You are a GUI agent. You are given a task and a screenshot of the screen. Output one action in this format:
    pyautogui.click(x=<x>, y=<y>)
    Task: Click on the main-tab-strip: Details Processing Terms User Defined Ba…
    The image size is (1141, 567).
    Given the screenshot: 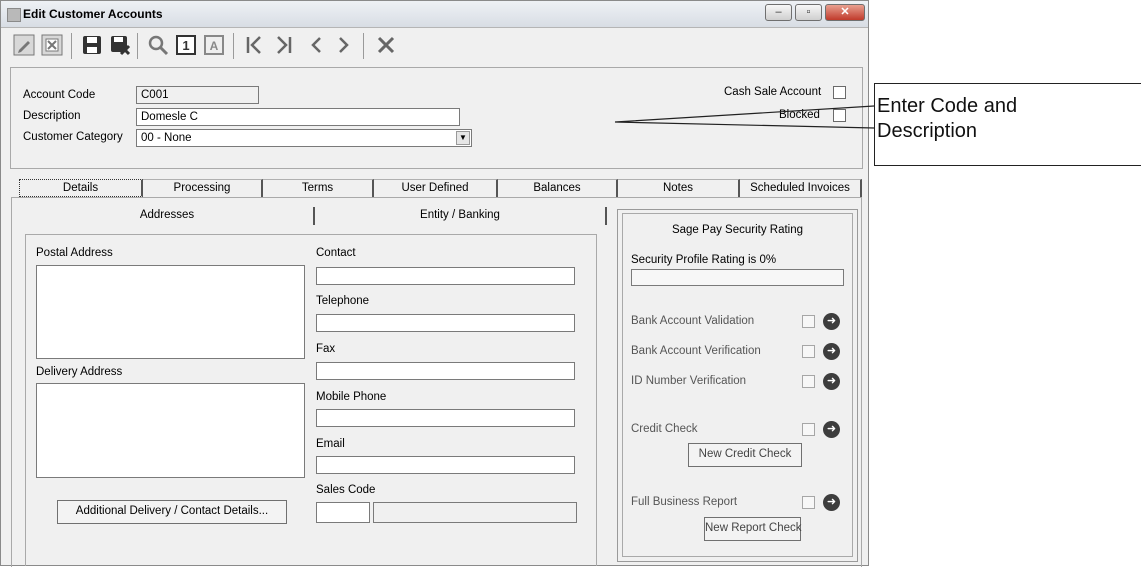 What is the action you would take?
    pyautogui.click(x=440, y=188)
    